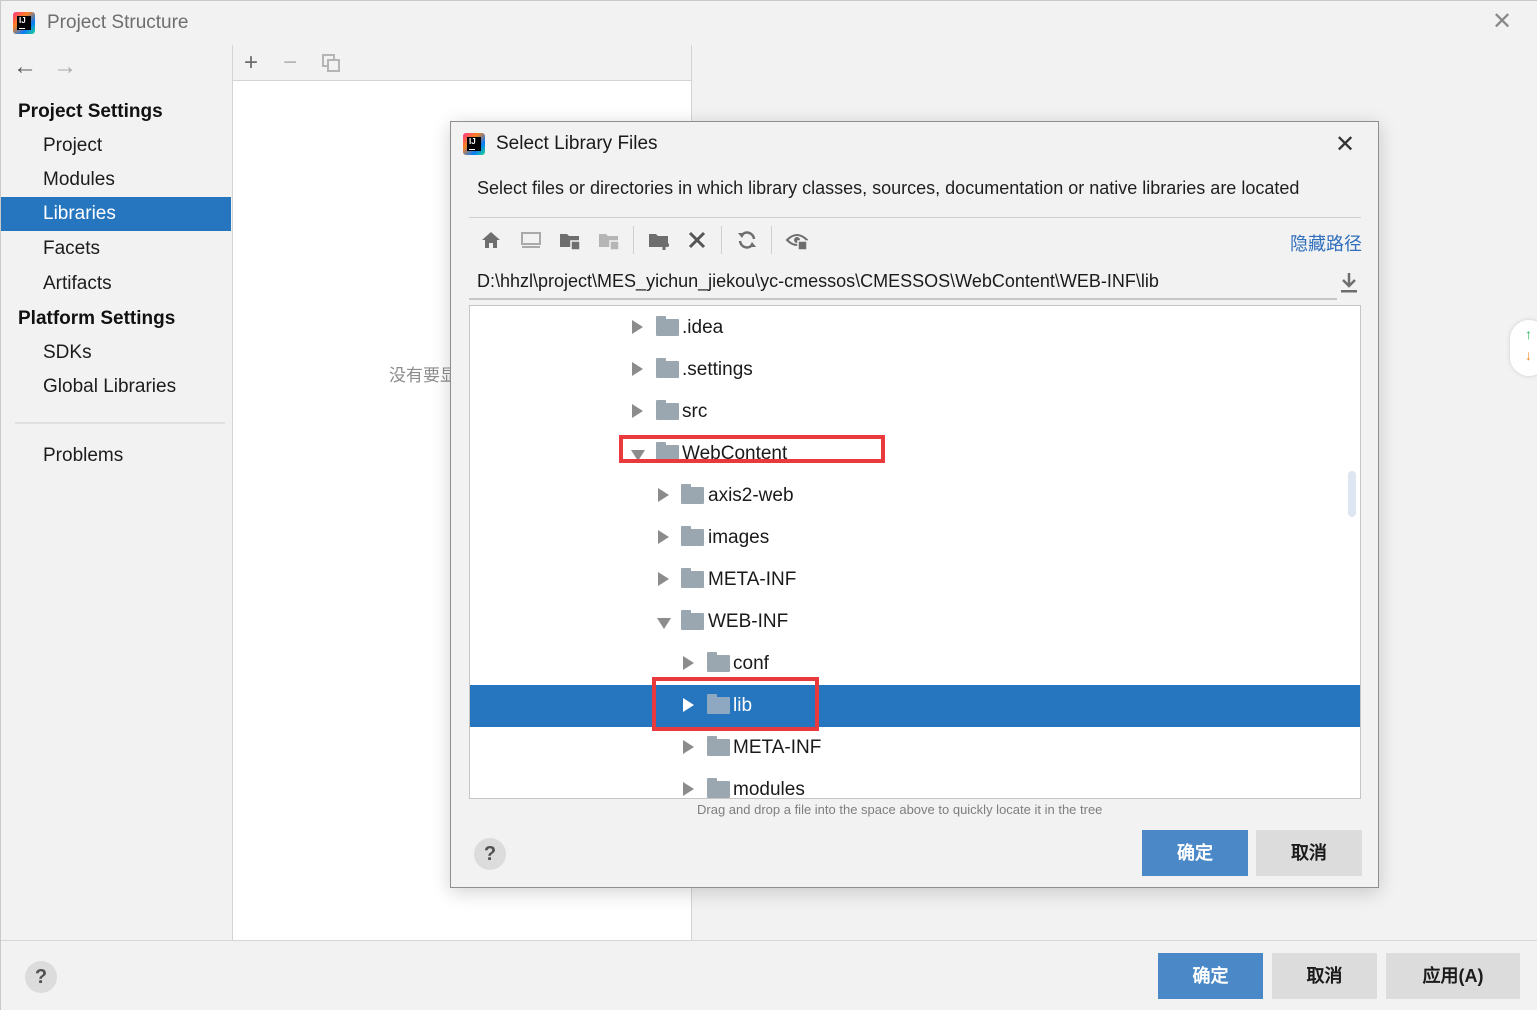  I want to click on tree-row-label: lib, so click(743, 705).